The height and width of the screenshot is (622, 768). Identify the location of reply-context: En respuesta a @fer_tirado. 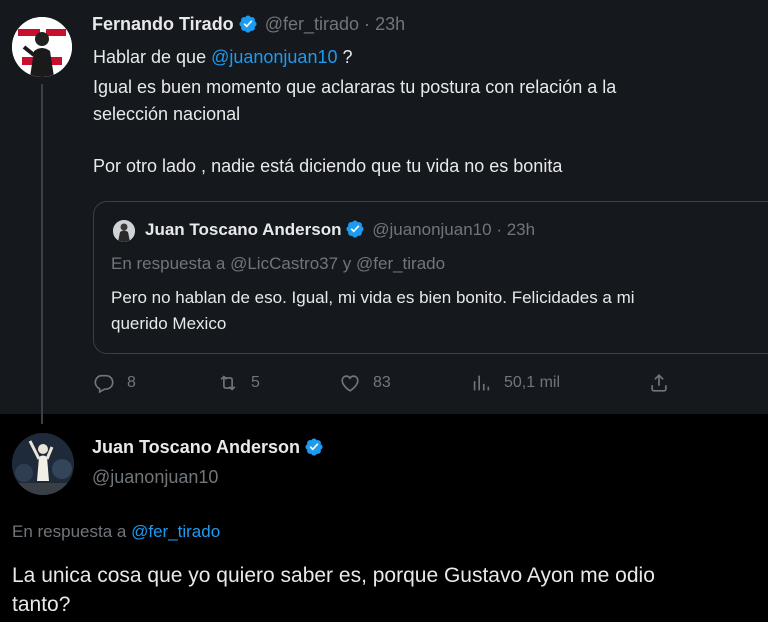
(116, 532).